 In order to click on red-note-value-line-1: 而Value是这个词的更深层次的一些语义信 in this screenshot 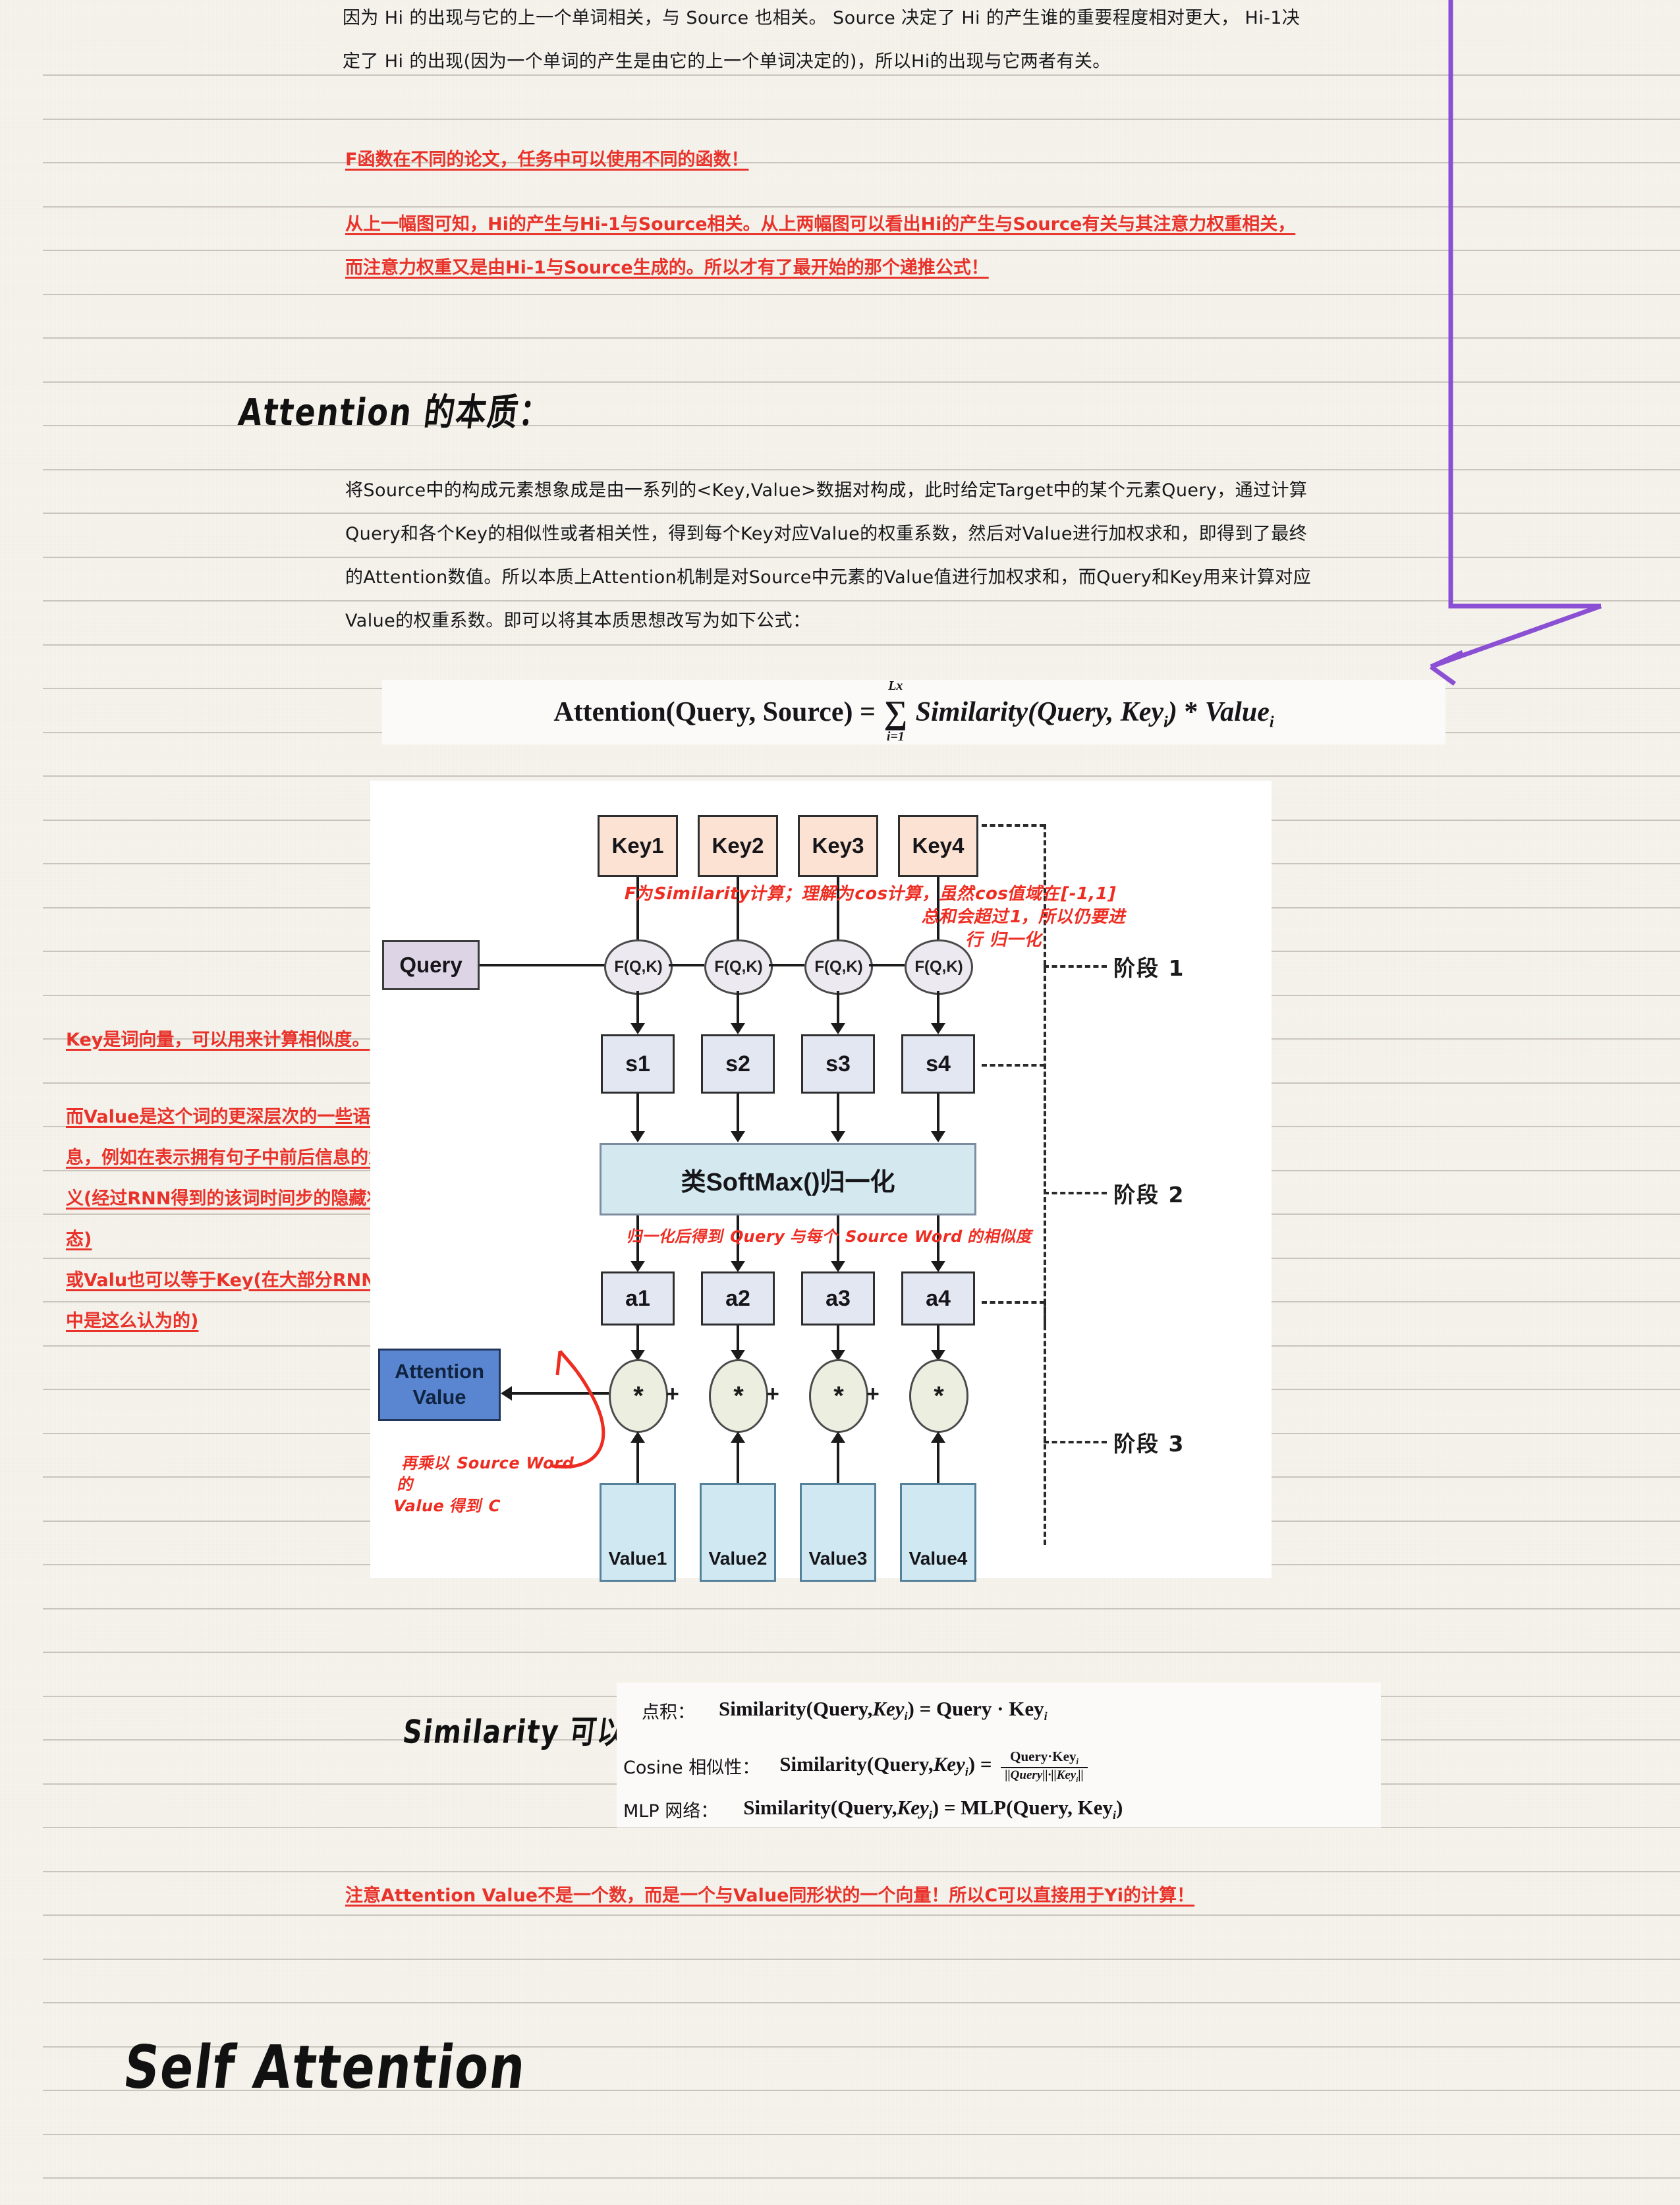, I will do `click(236, 1117)`.